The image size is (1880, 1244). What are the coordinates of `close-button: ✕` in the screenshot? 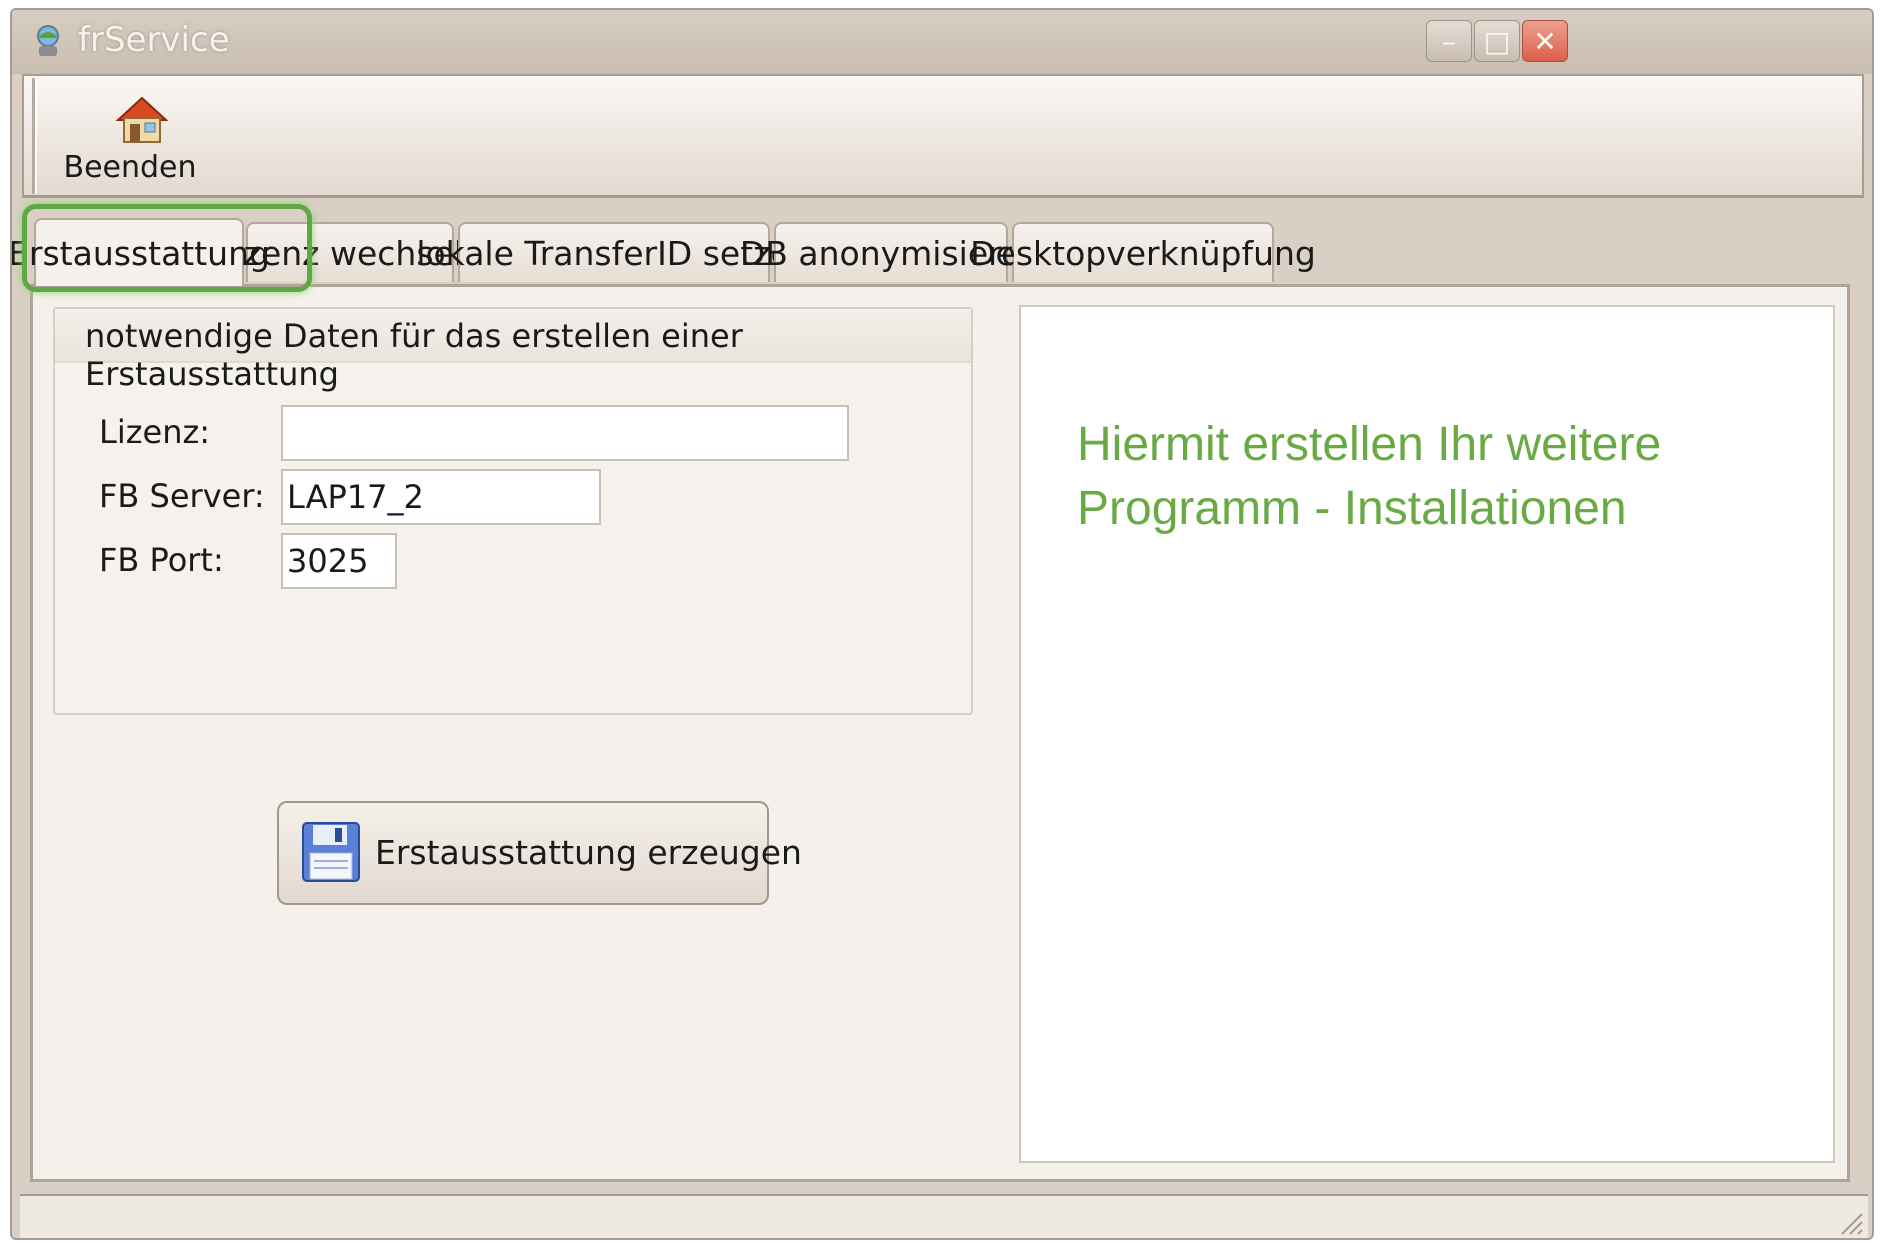 It's located at (1545, 41).